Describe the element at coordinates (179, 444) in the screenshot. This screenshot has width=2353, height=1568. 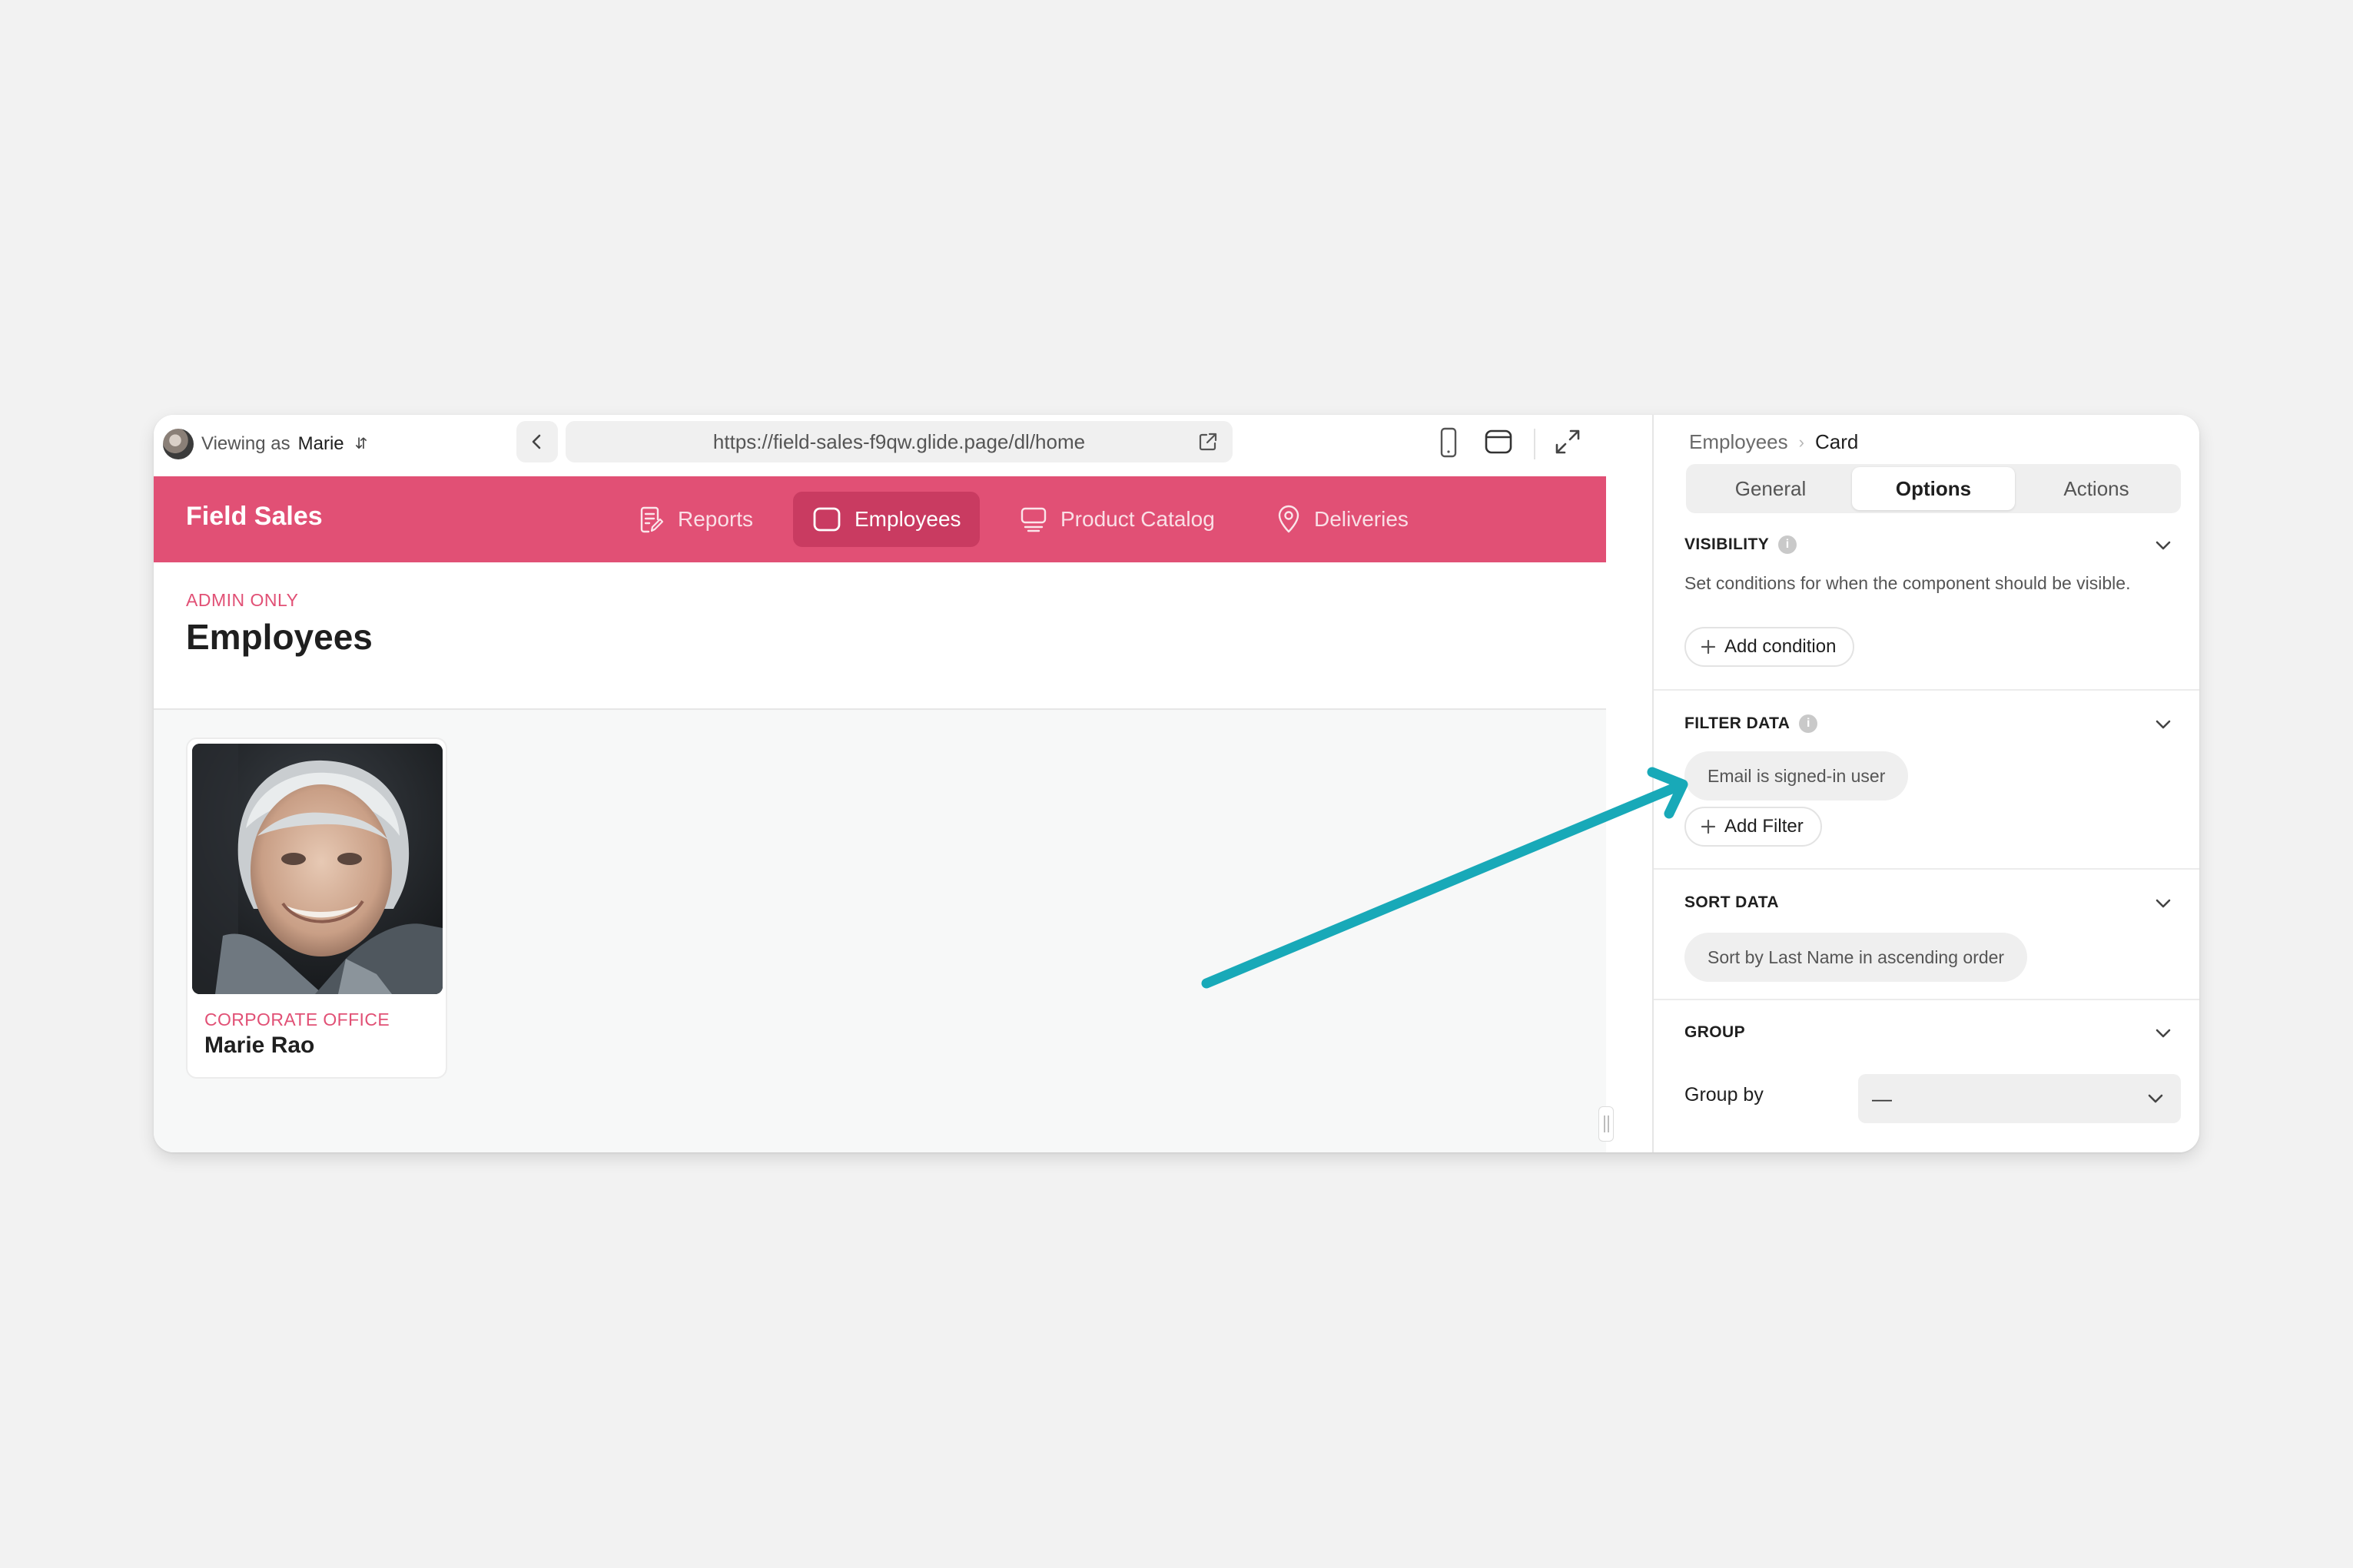
I see `avatar` at that location.